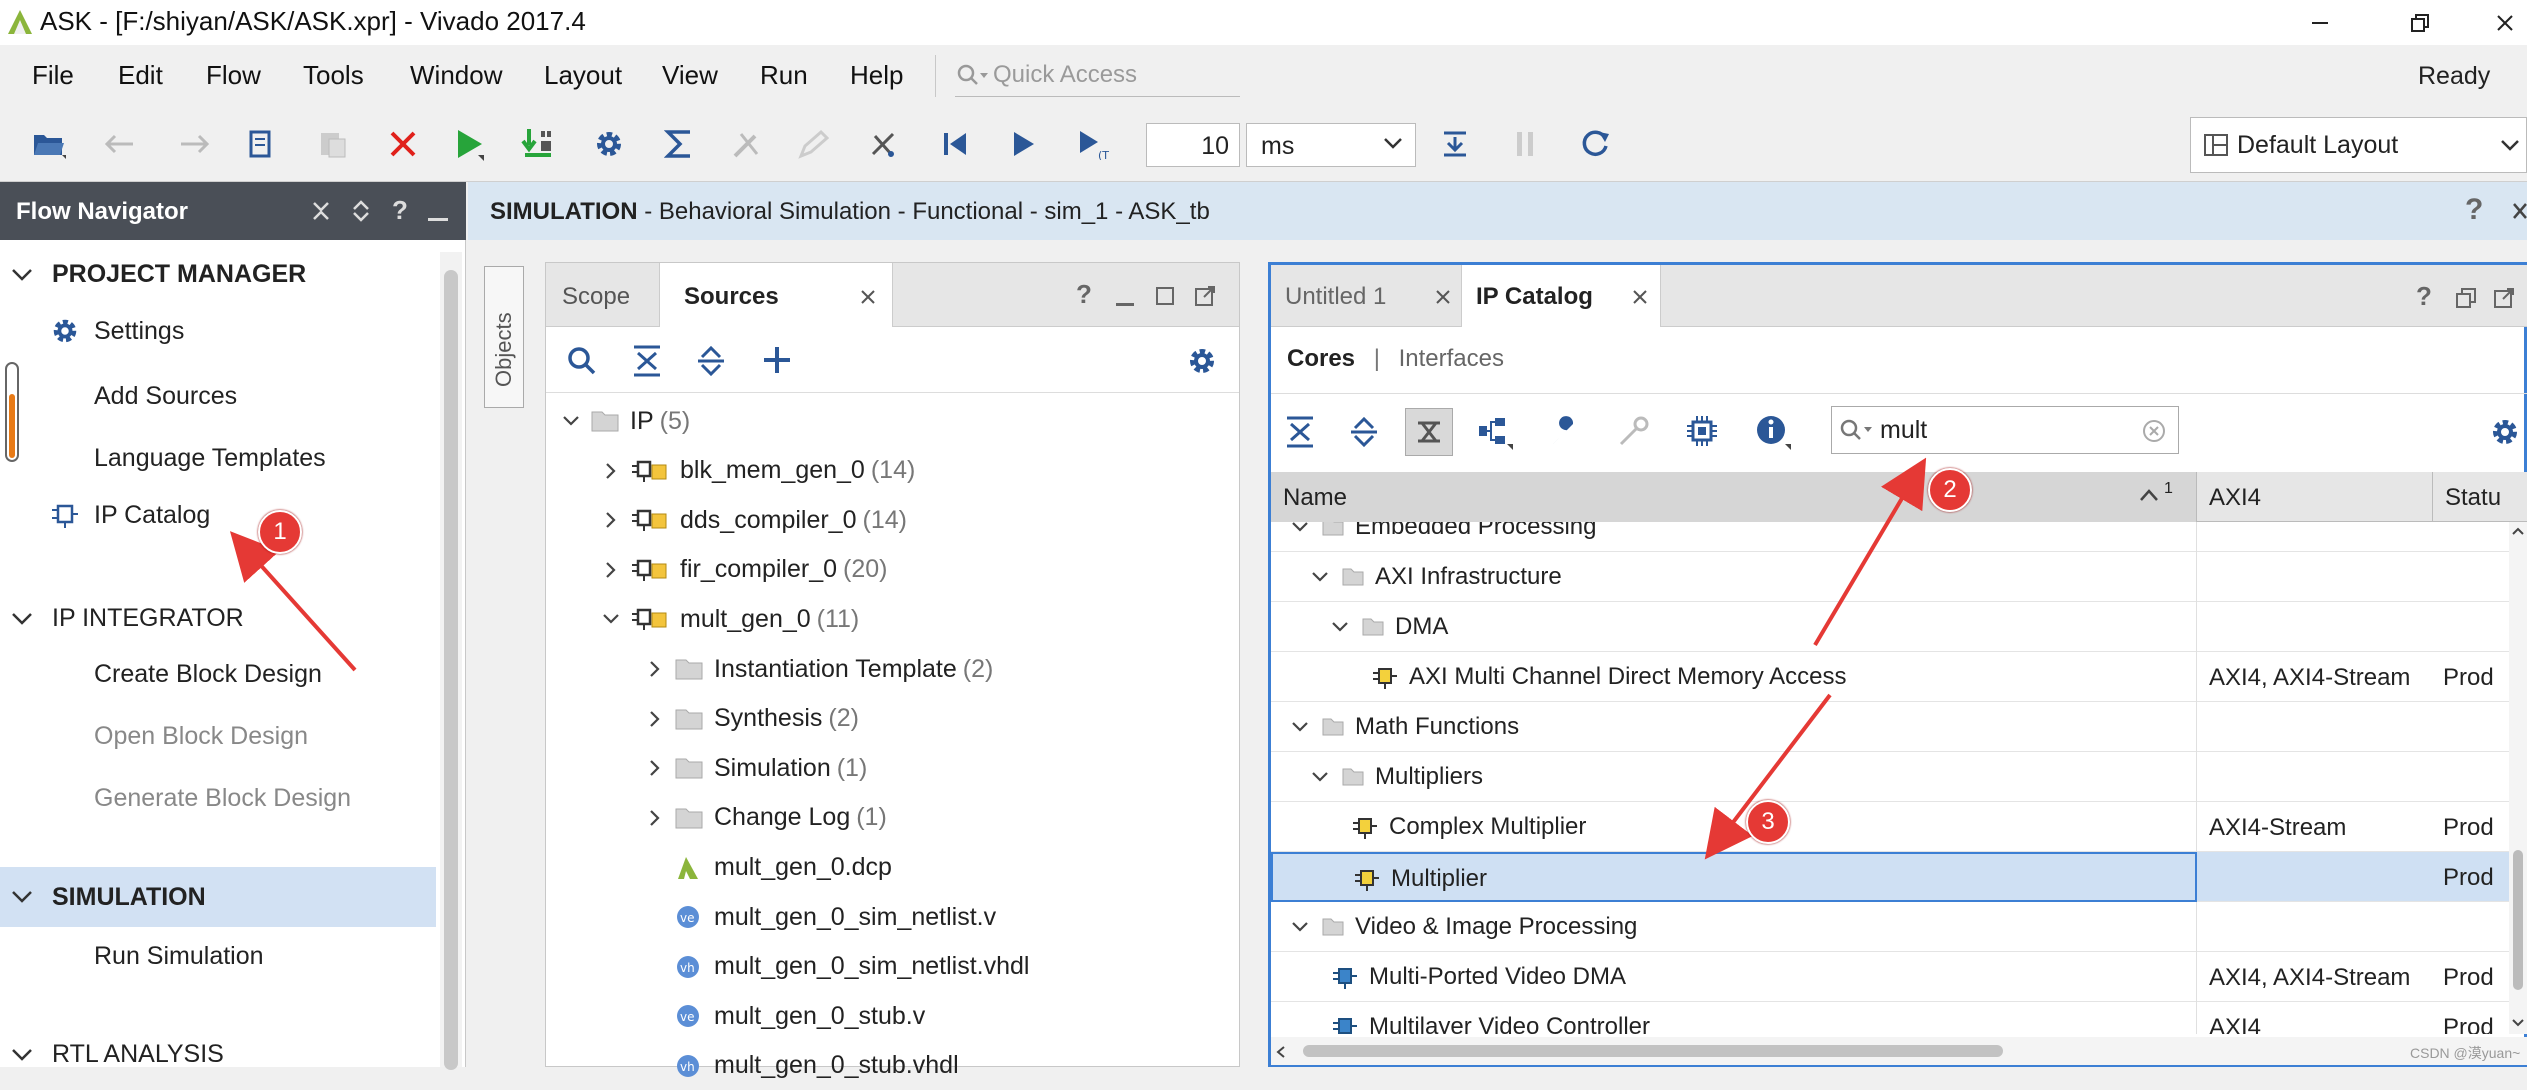 The width and height of the screenshot is (2527, 1090). What do you see at coordinates (1455, 144) in the screenshot?
I see `step-icon` at bounding box center [1455, 144].